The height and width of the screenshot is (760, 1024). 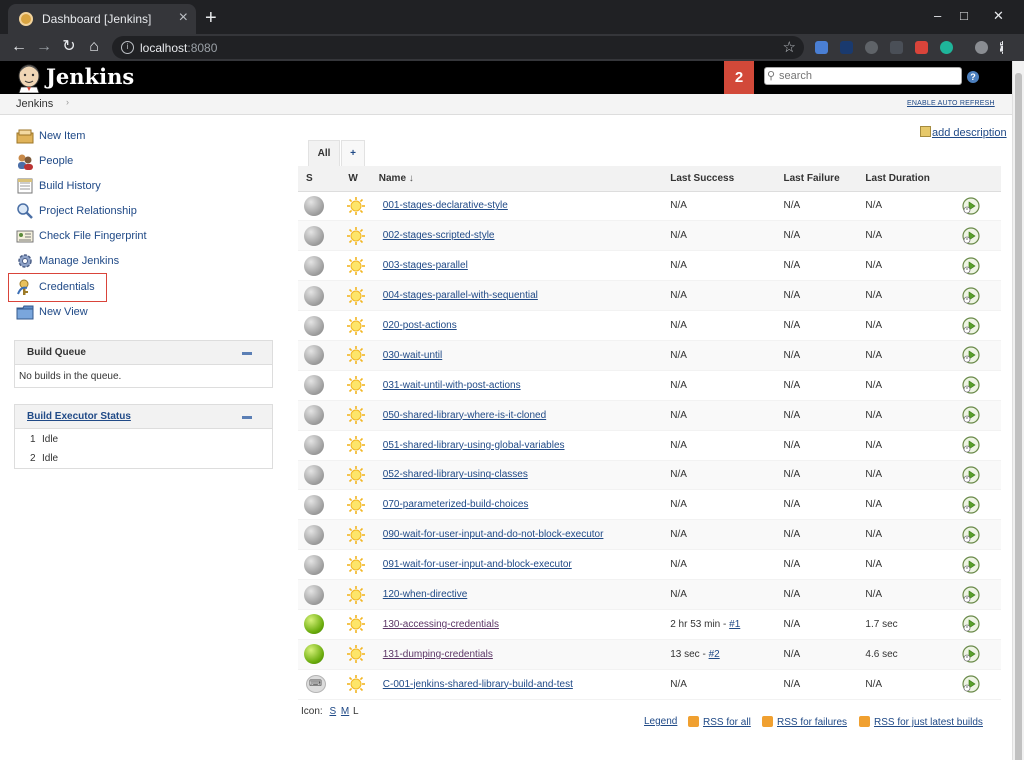 What do you see at coordinates (896, 47) in the screenshot?
I see `shield-extension-icon` at bounding box center [896, 47].